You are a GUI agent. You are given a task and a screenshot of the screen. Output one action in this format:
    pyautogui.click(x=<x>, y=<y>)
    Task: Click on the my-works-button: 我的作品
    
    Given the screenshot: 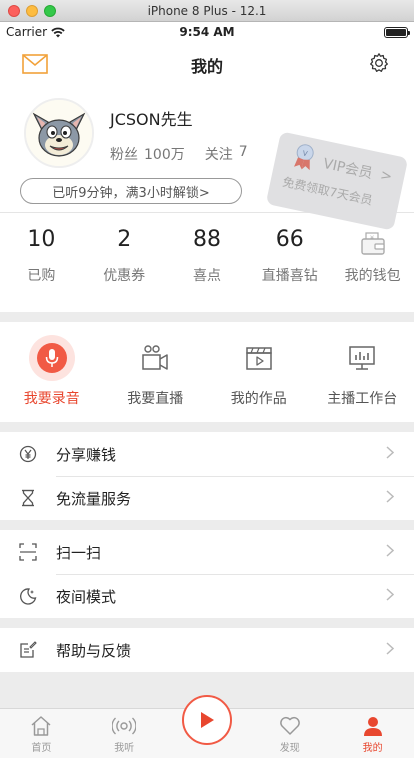 What is the action you would take?
    pyautogui.click(x=259, y=372)
    